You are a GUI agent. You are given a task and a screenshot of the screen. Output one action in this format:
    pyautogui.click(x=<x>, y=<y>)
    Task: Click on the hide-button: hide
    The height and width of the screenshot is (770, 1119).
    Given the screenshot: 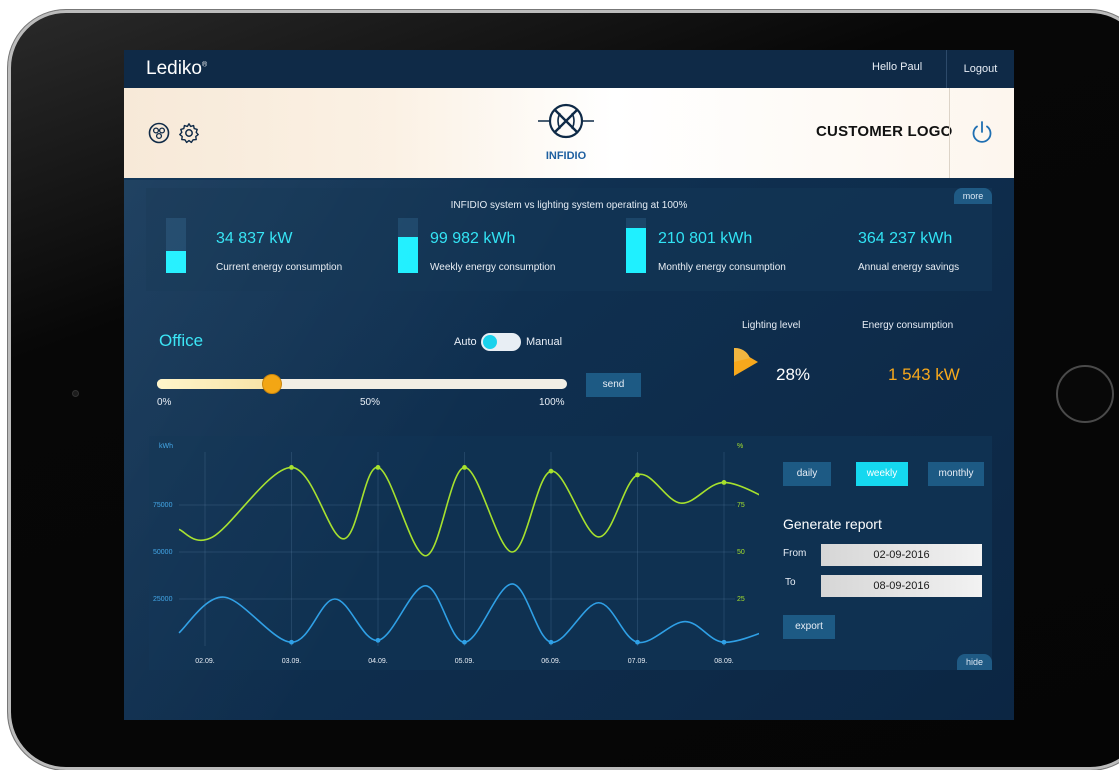 What is the action you would take?
    pyautogui.click(x=974, y=662)
    